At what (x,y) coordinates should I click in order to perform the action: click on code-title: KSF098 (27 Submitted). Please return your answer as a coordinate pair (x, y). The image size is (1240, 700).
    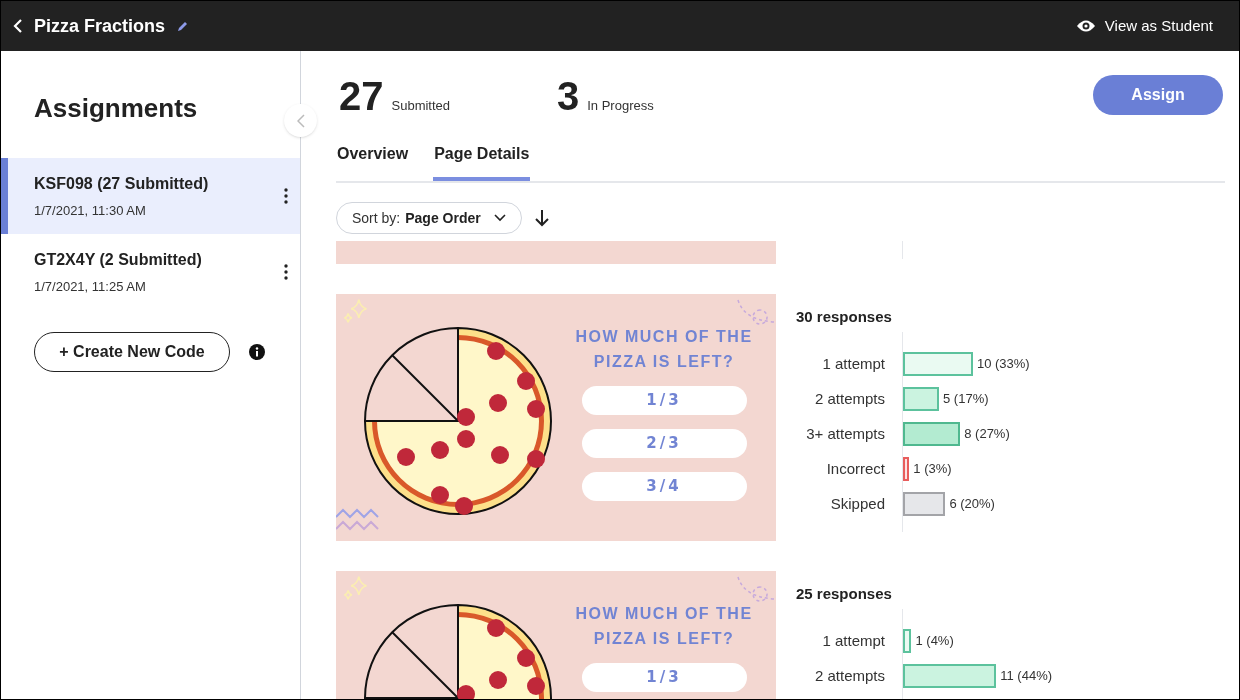
    Looking at the image, I should click on (122, 183).